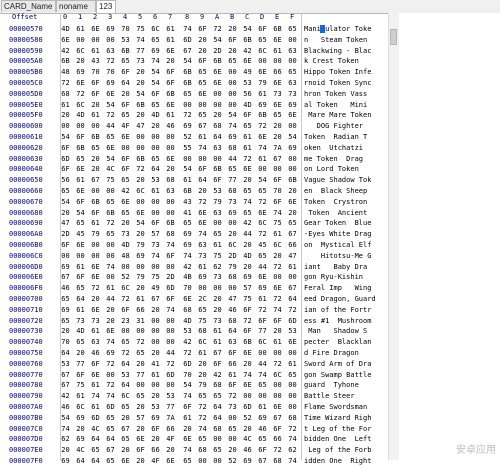 Image resolution: width=500 pixels, height=466 pixels. I want to click on hex-byte: 6C, so click(232, 245).